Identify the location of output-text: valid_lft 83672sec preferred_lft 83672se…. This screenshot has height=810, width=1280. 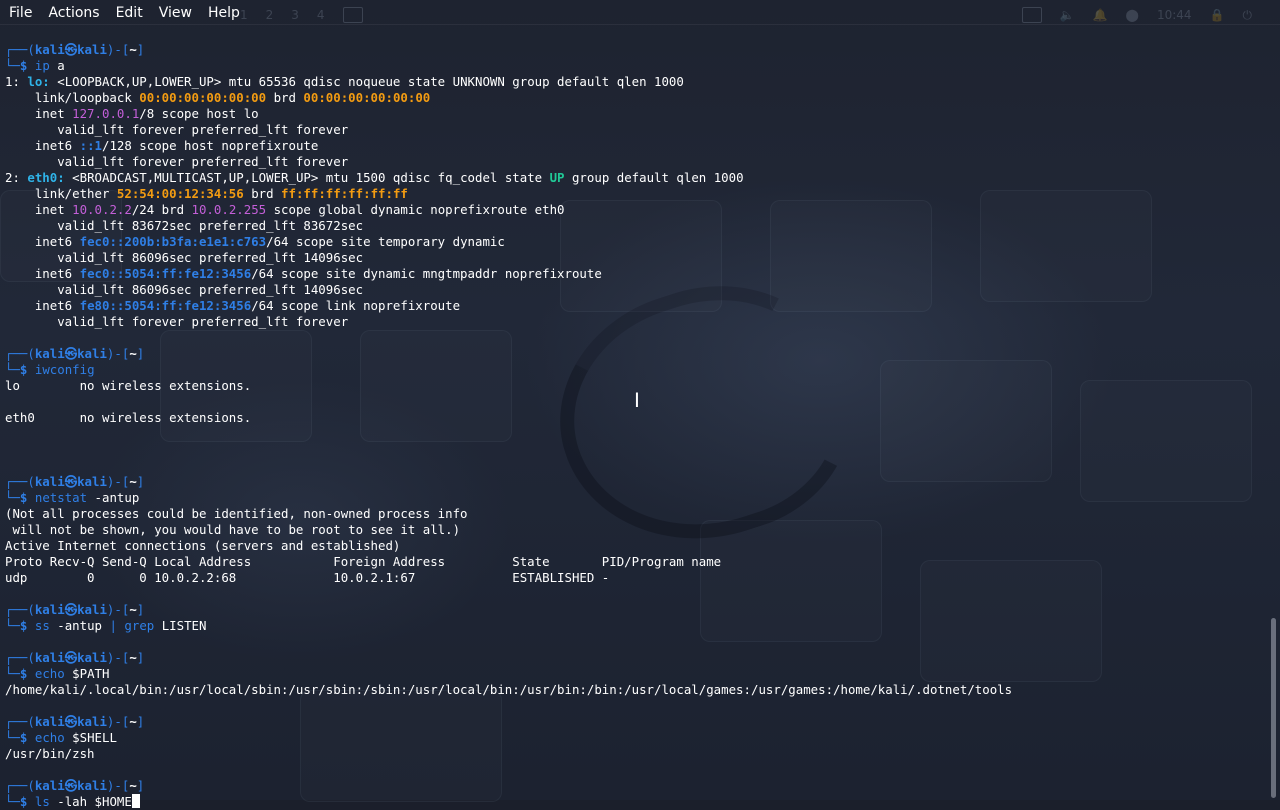
(184, 225).